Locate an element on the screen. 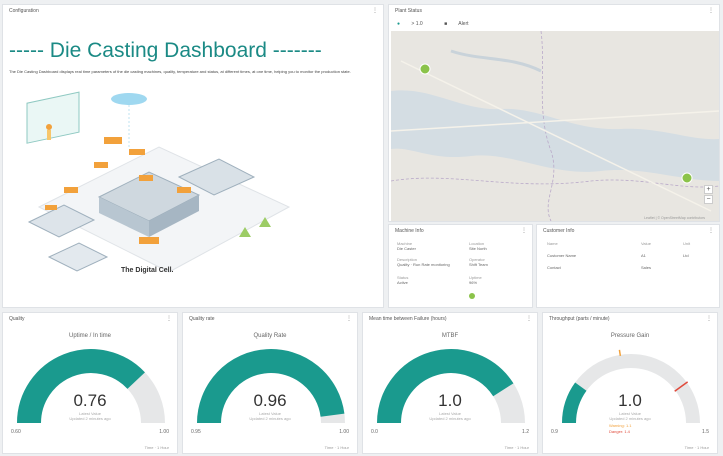  machine-field: Description Quality · Run Rate monitoring is located at coordinates (423, 262).